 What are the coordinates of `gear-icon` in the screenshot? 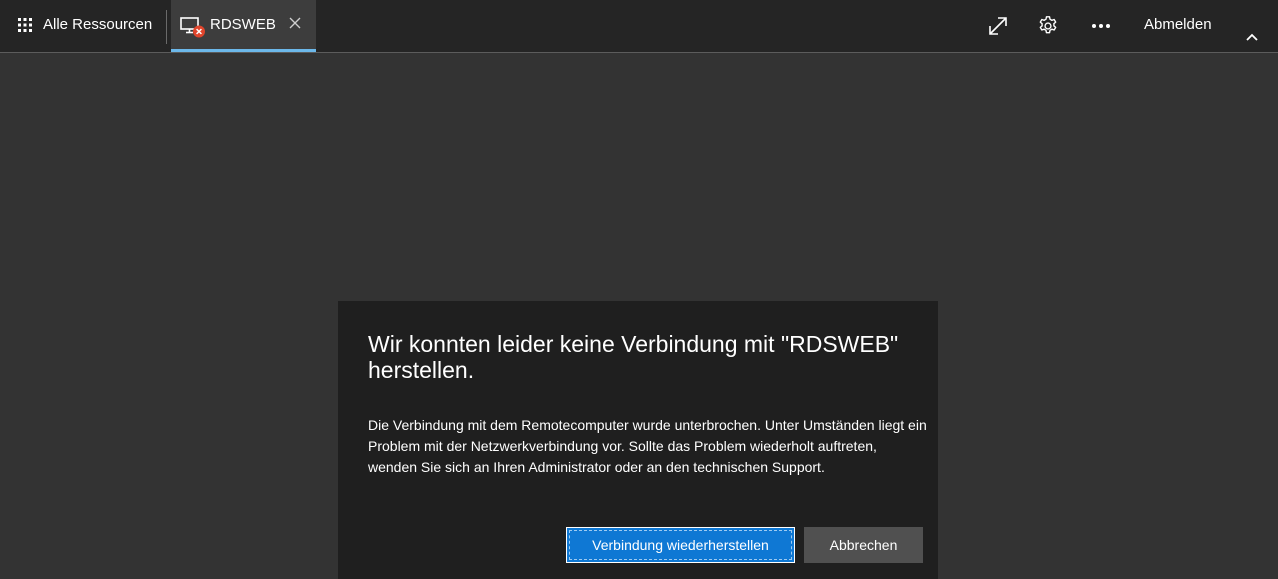 It's located at (1048, 25).